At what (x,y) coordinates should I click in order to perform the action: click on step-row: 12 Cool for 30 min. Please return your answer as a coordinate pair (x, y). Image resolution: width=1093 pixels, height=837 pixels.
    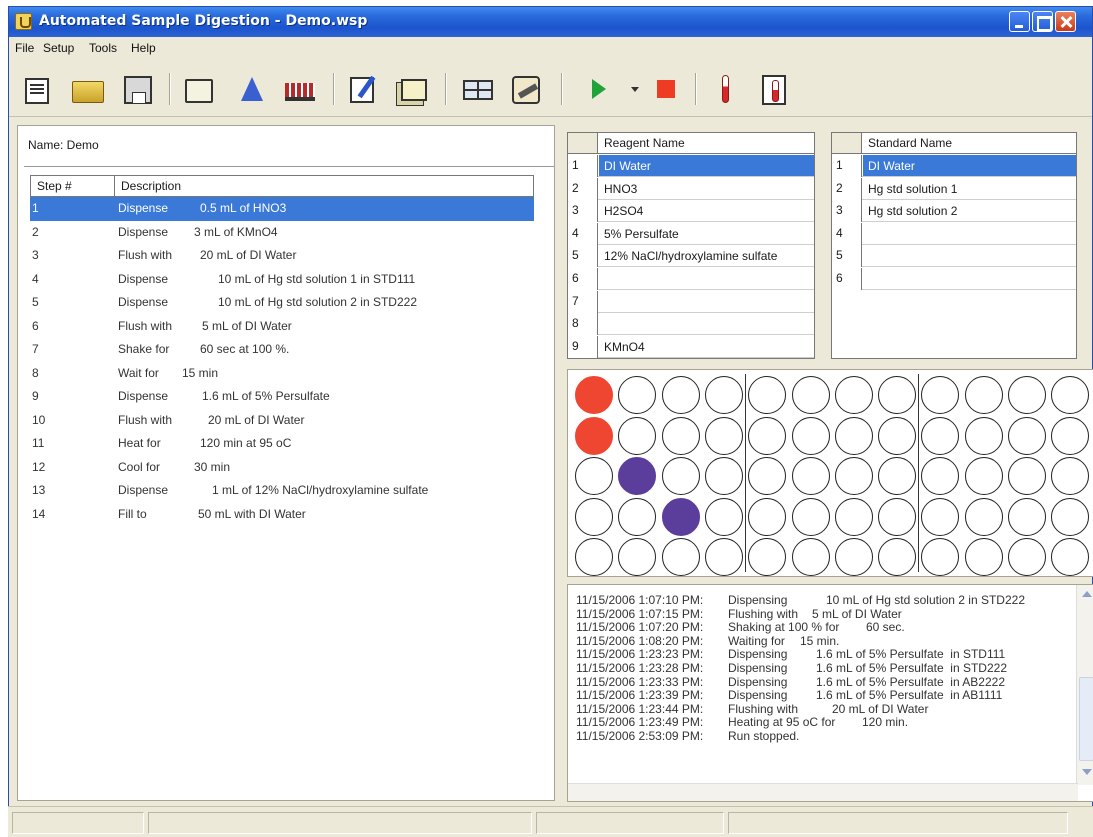
    Looking at the image, I should click on (282, 468).